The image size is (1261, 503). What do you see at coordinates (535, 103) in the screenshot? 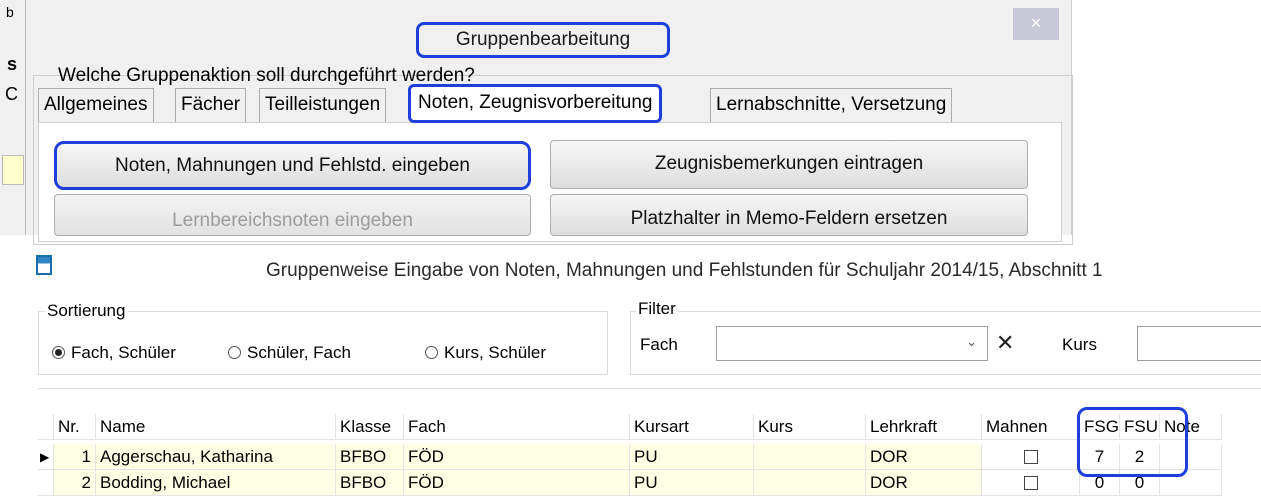
I see `tab-noten-zeugnisvorbereitung: Noten, Zeugnisvorbereitung` at bounding box center [535, 103].